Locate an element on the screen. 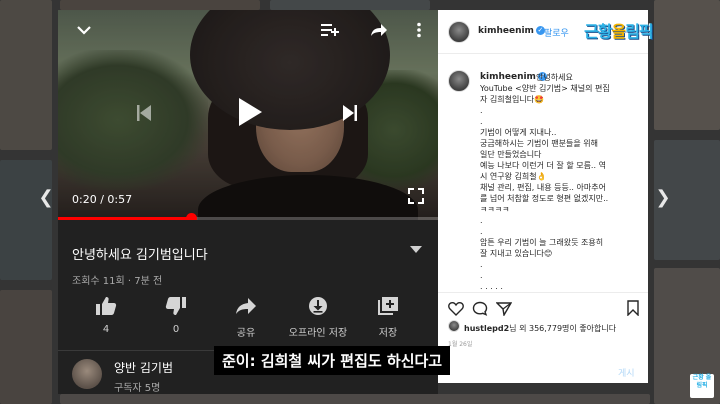 The image size is (720, 404). subtitle-caption: 준이: 김희철 씨가 편집도 하신다고 is located at coordinates (332, 360).